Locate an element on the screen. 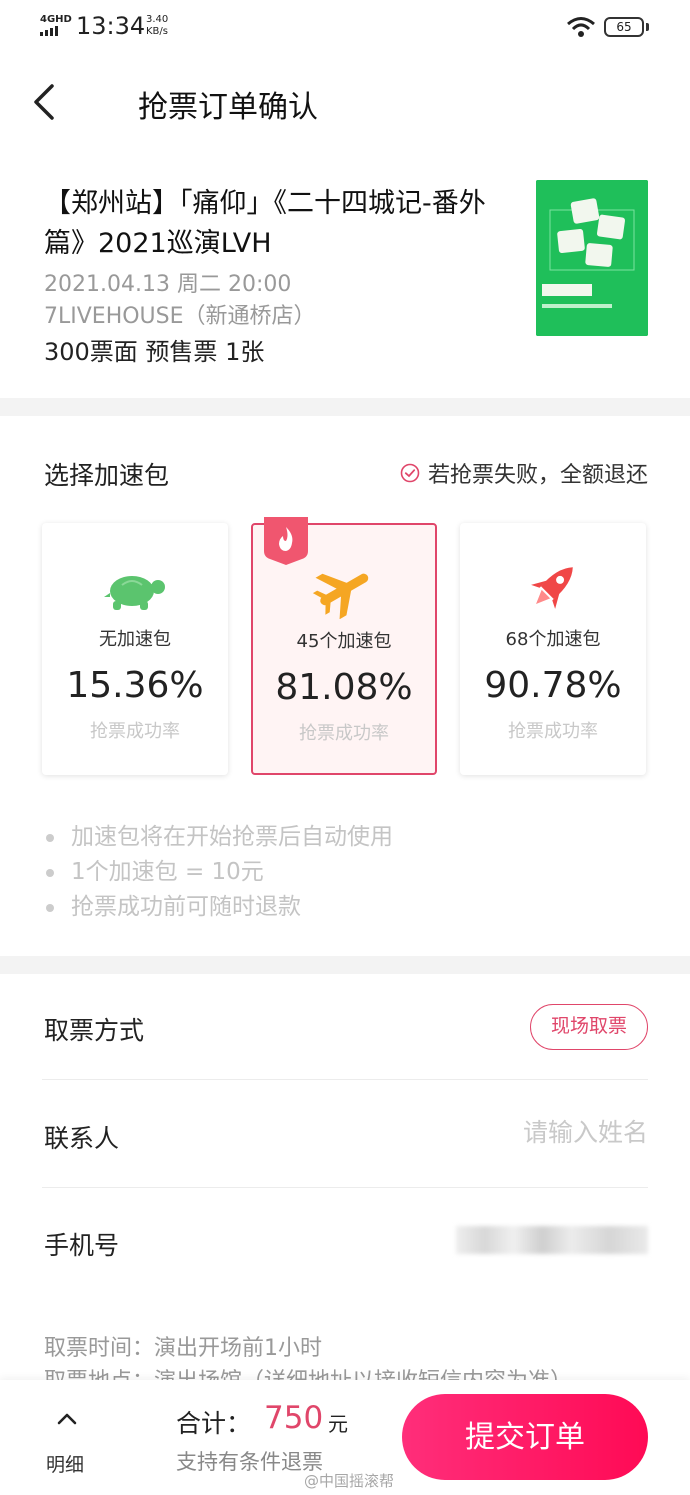 The width and height of the screenshot is (690, 1495). status-bar: 4GHD 13:34 3.40 KB/s 65 is located at coordinates (345, 28).